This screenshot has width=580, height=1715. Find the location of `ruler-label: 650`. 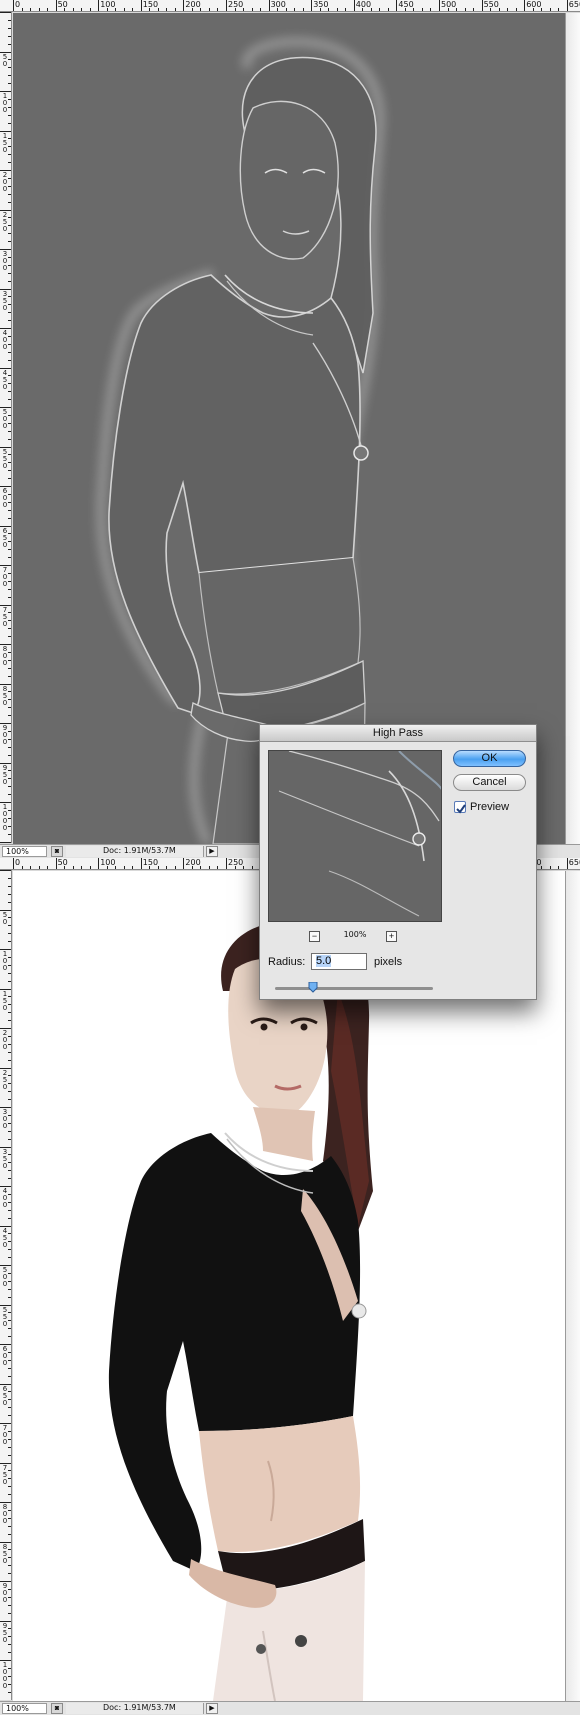

ruler-label: 650 is located at coordinates (5, 537).